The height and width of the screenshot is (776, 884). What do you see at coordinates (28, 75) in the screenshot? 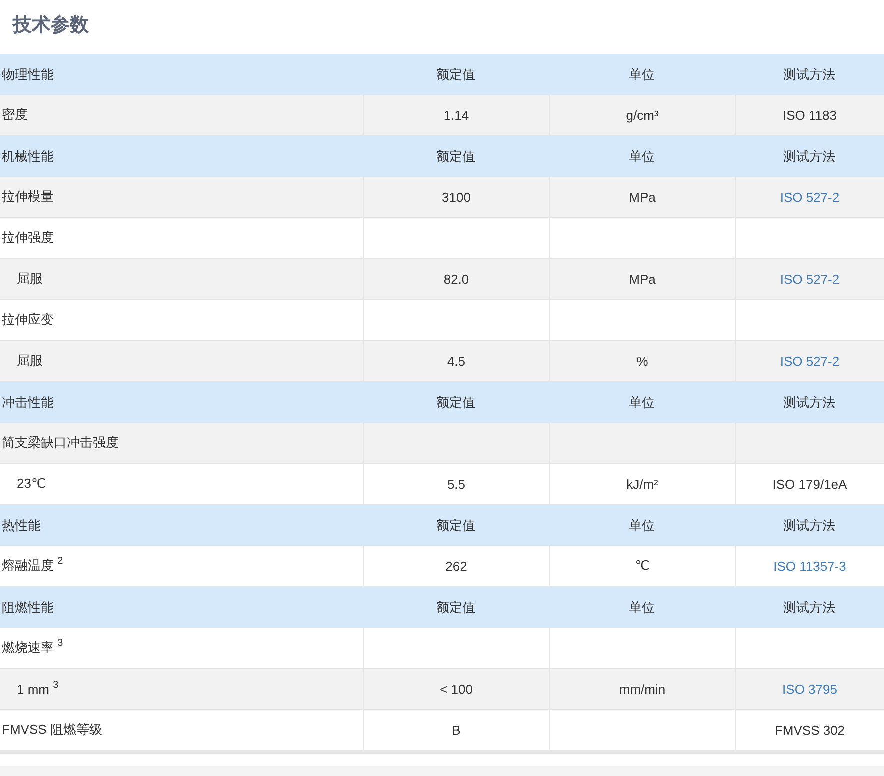
I see `header-cell: 物理性能` at bounding box center [28, 75].